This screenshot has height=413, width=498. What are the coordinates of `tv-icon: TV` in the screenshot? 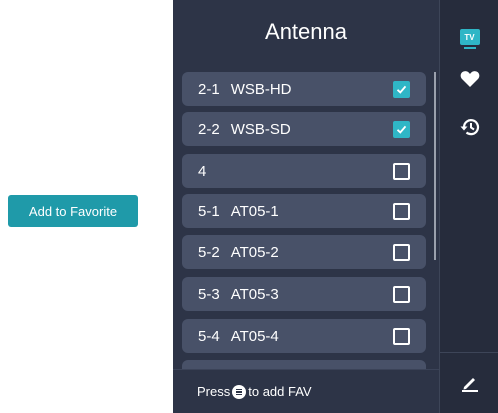 It's located at (469, 39).